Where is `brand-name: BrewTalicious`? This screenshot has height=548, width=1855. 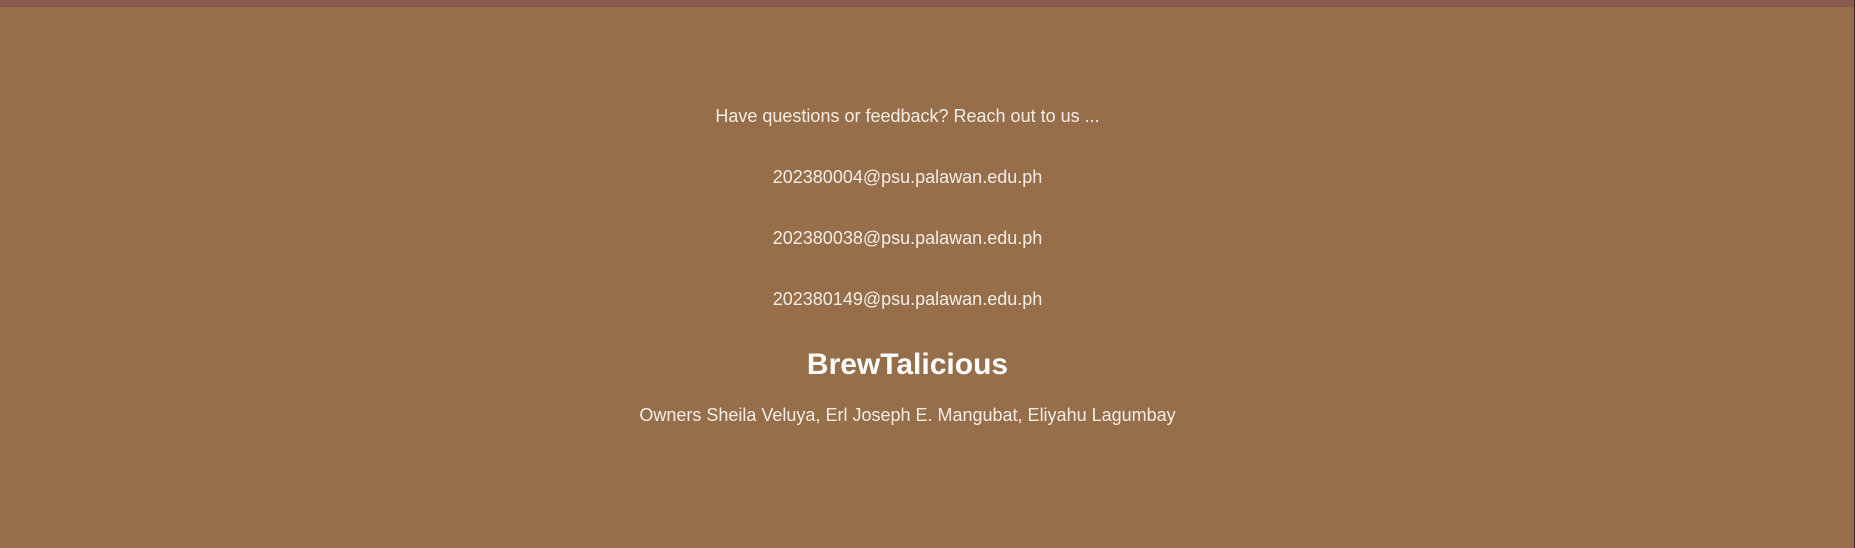 brand-name: BrewTalicious is located at coordinates (907, 364).